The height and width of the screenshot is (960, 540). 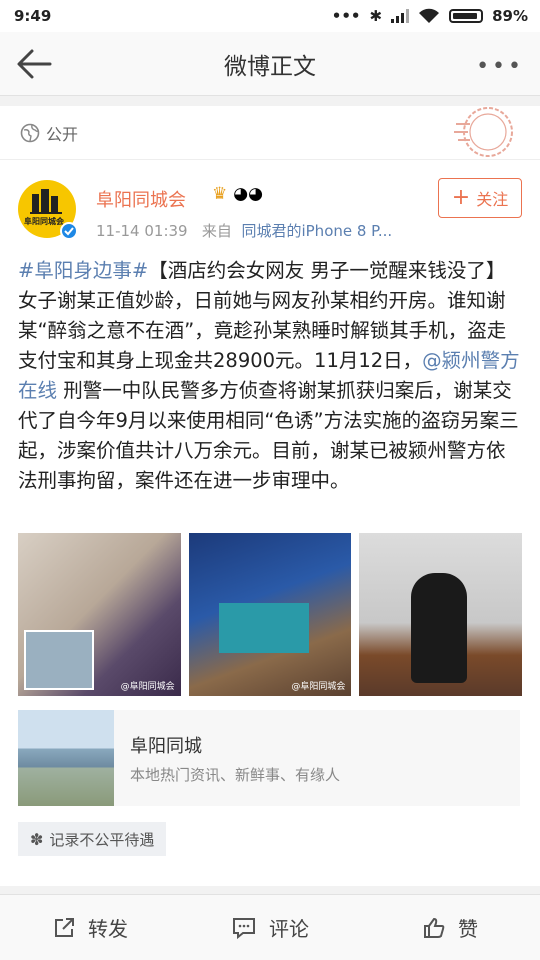 What do you see at coordinates (269, 758) in the screenshot?
I see `share-card: 阜阳同城 本地热门资讯、新鲜事、有缘人` at bounding box center [269, 758].